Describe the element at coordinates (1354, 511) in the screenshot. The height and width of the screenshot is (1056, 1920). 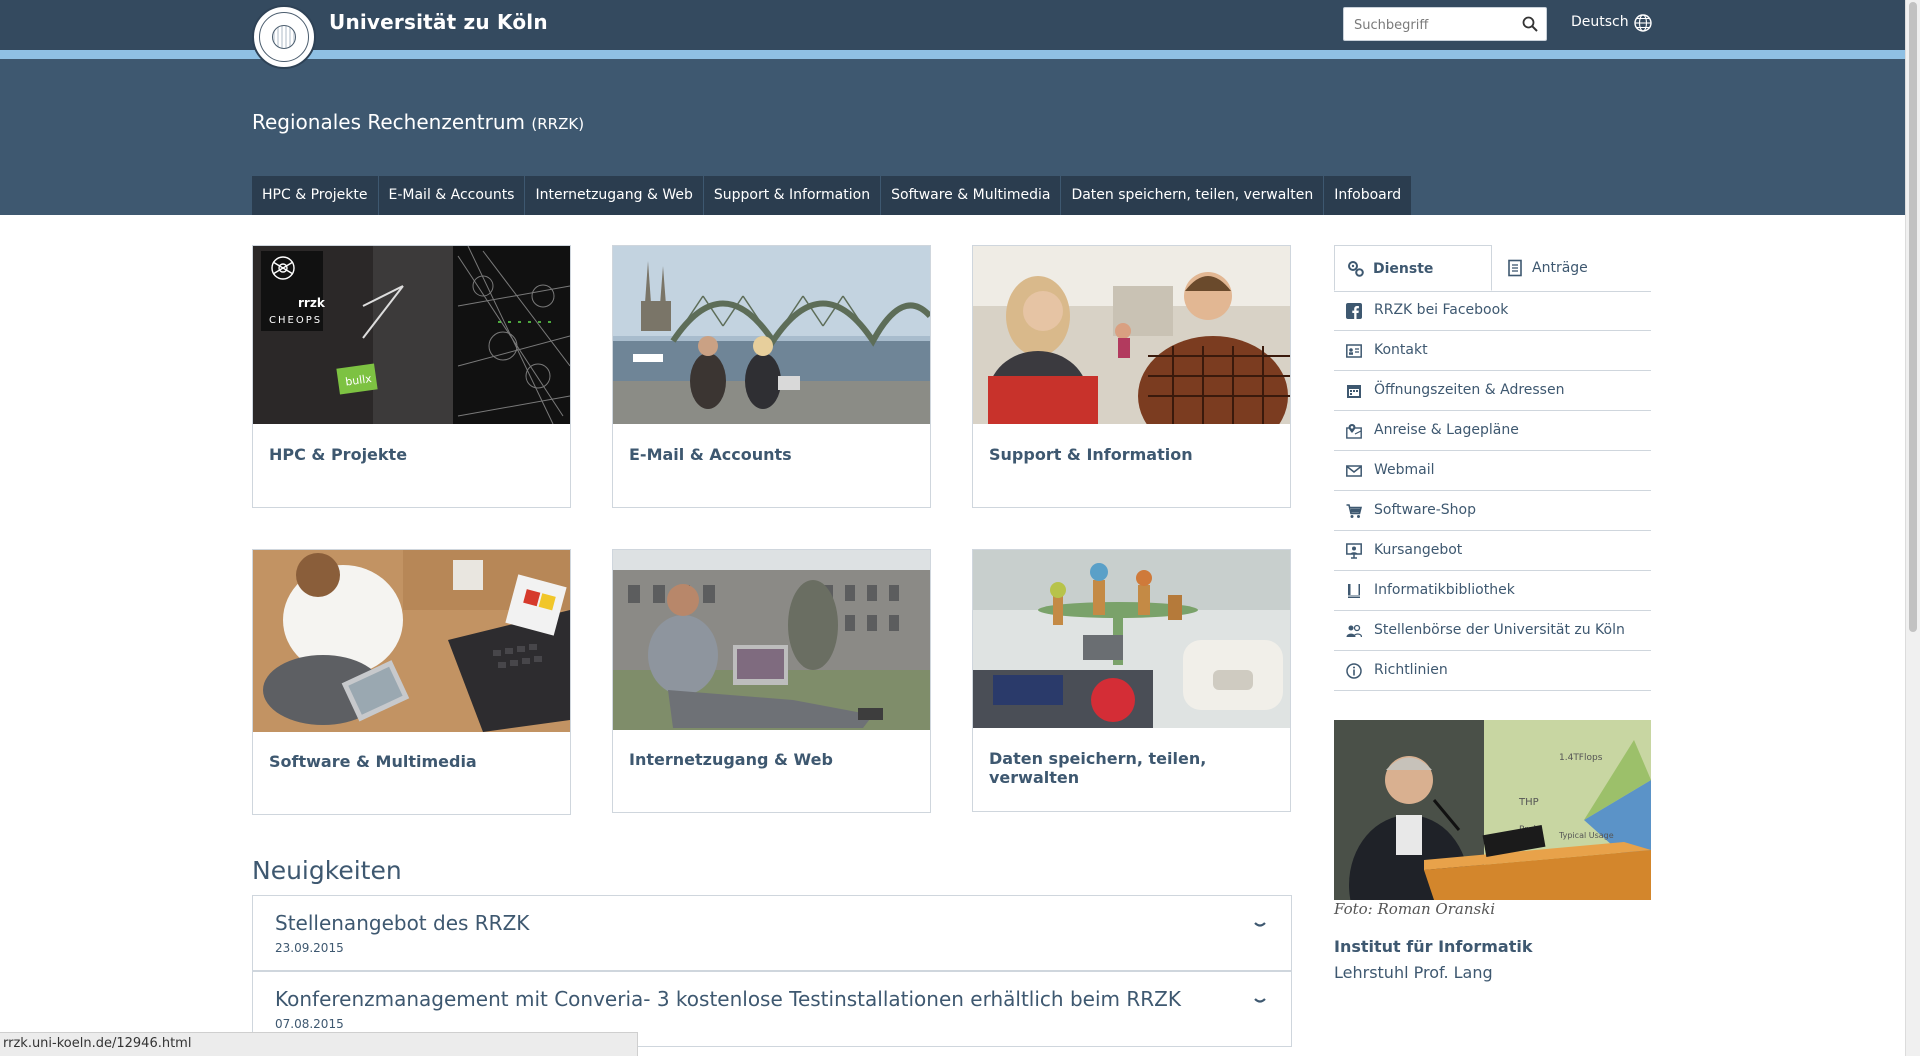
I see `cart-icon` at that location.